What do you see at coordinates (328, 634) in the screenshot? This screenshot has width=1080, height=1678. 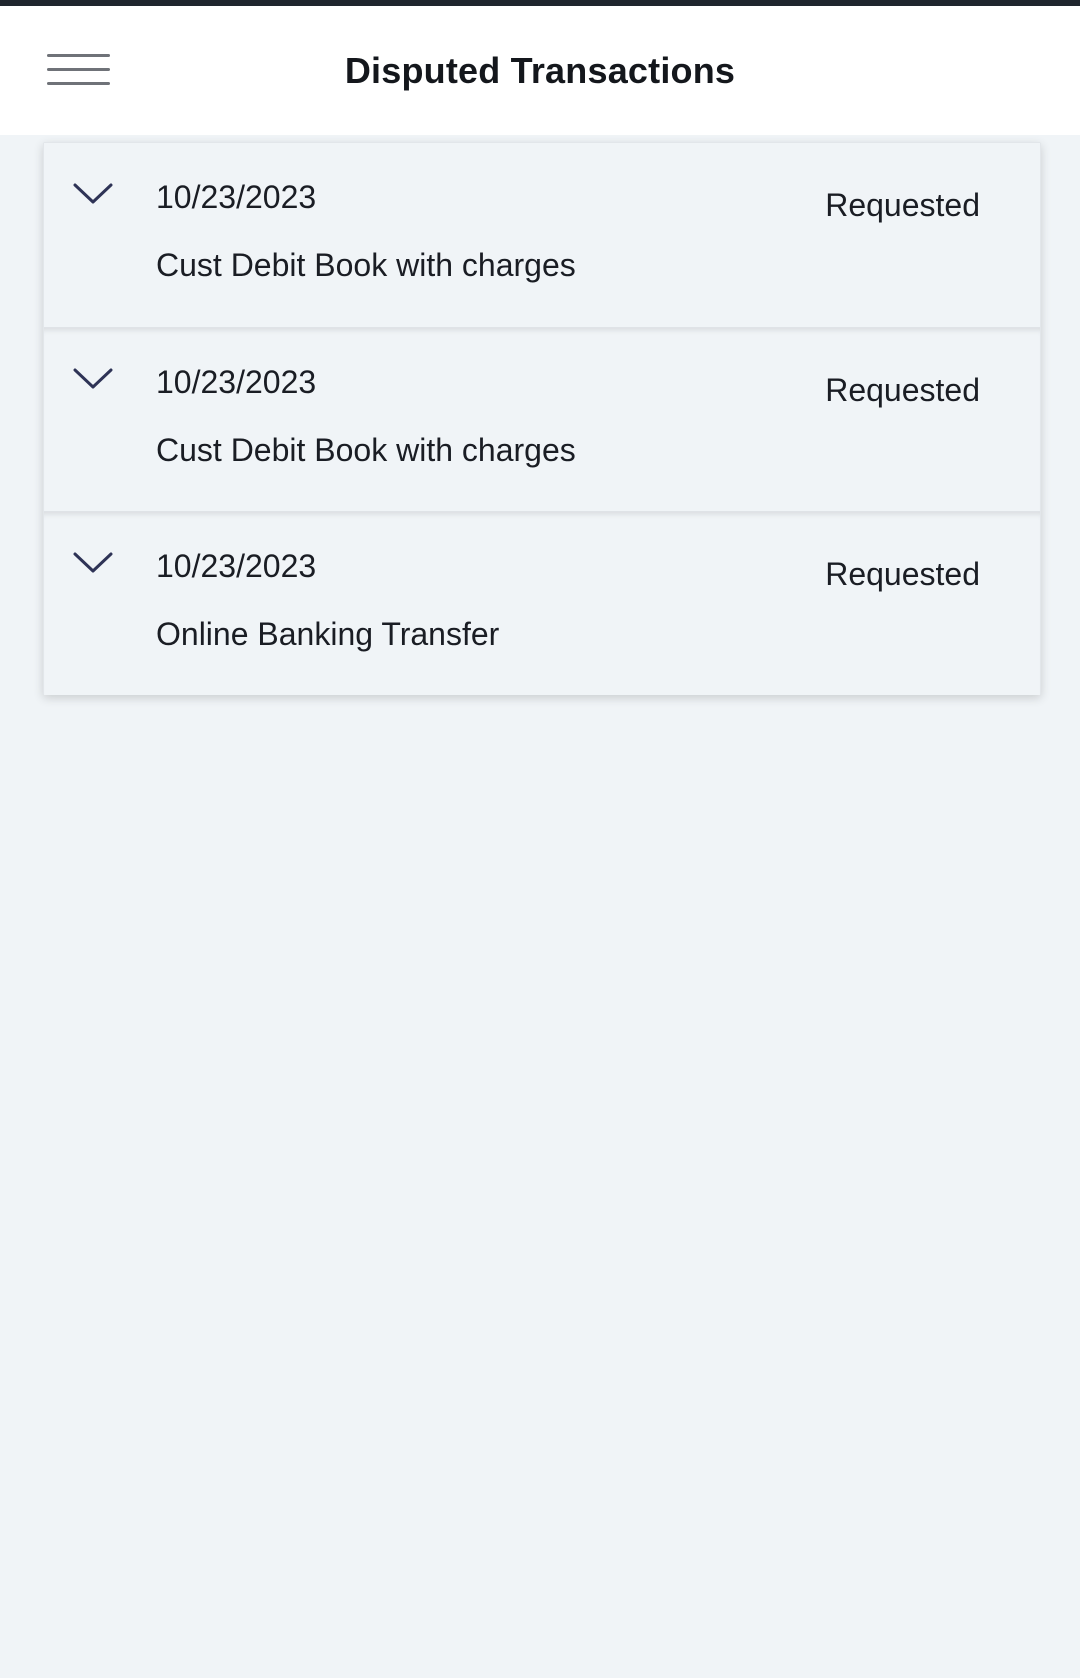 I see `transaction-description: Online Banking Transfer` at bounding box center [328, 634].